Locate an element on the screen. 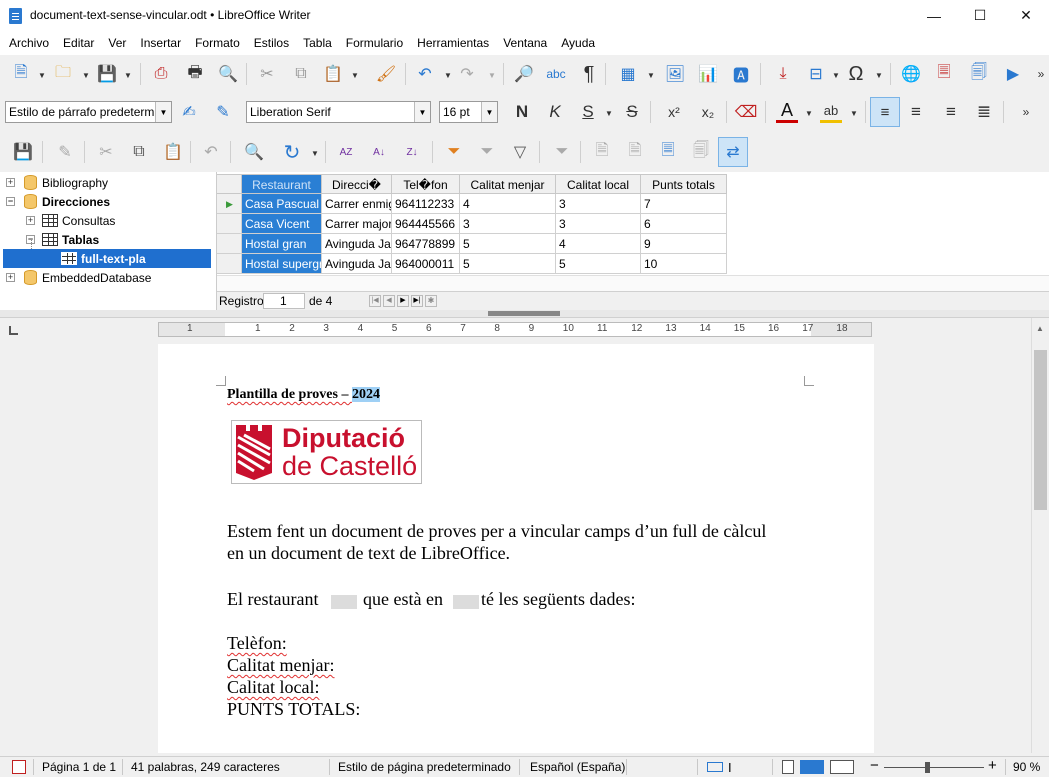 Image resolution: width=1049 pixels, height=777 pixels. strikethrough-button: S is located at coordinates (632, 112).